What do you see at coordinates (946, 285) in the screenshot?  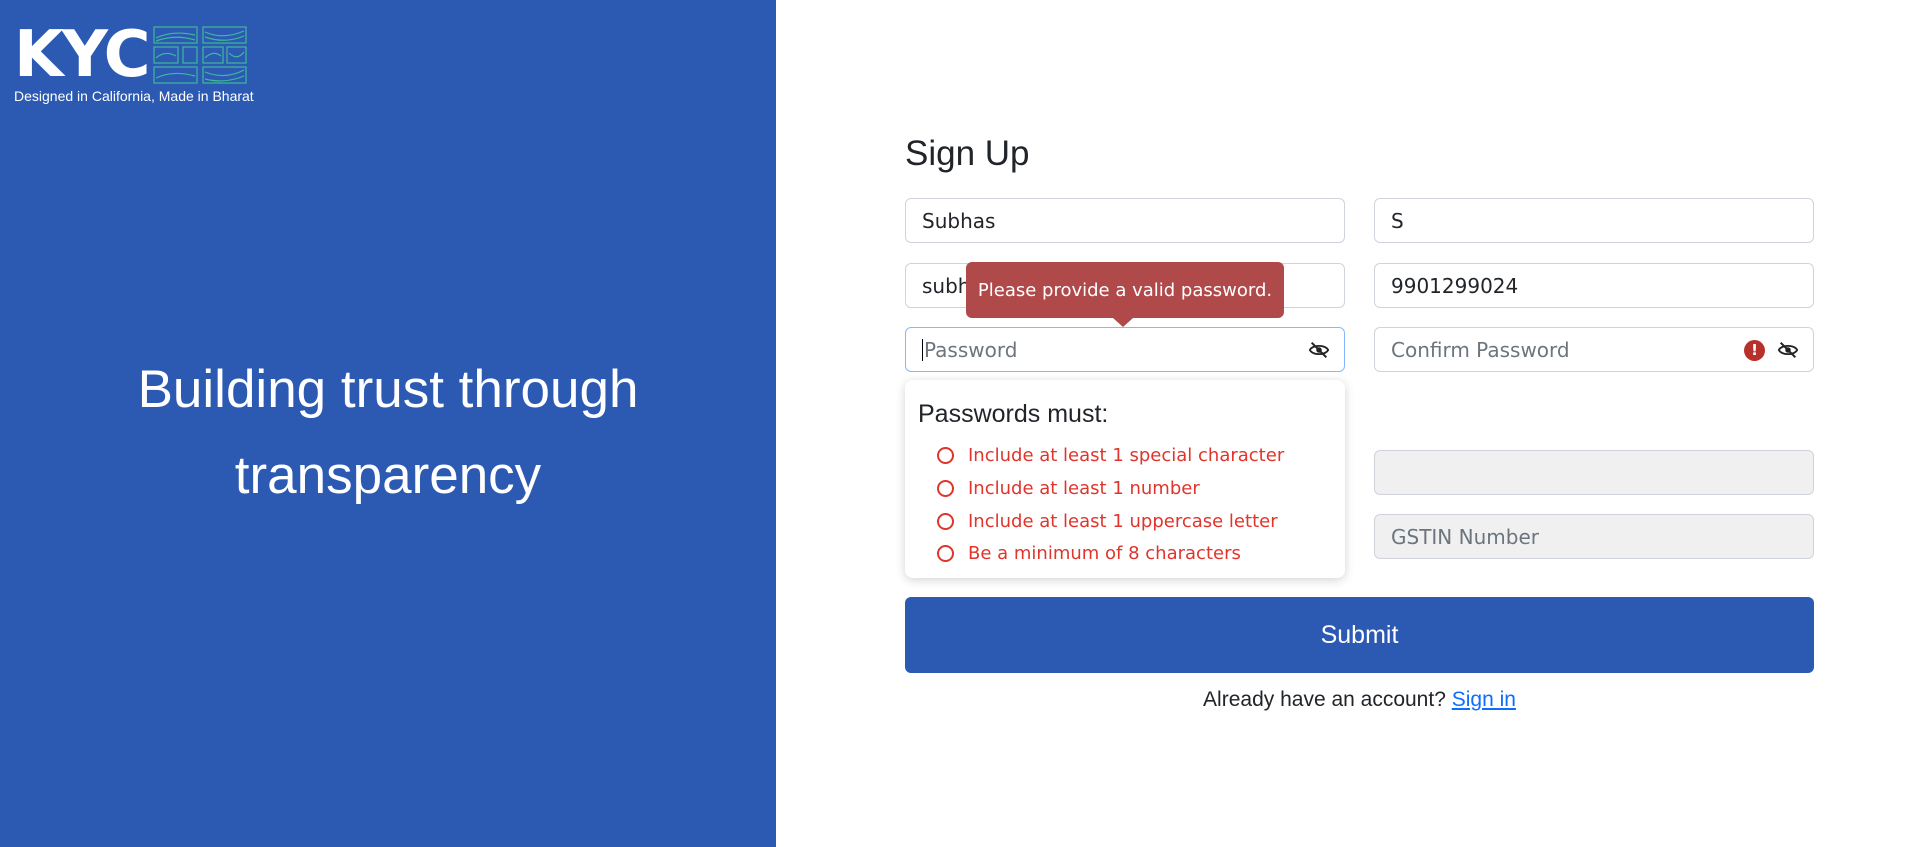 I see `email-value: subh` at bounding box center [946, 285].